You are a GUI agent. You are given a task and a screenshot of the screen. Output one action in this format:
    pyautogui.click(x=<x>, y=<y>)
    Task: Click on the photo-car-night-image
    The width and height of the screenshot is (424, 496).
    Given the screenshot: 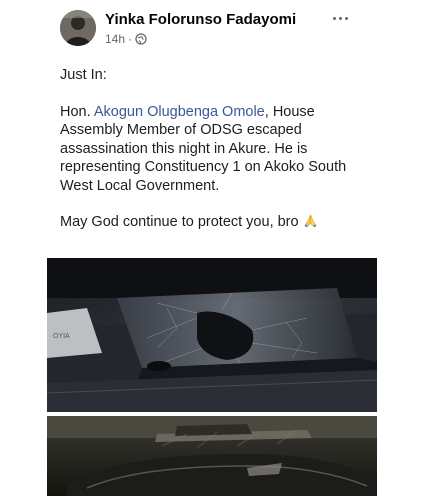 What is the action you would take?
    pyautogui.click(x=212, y=456)
    